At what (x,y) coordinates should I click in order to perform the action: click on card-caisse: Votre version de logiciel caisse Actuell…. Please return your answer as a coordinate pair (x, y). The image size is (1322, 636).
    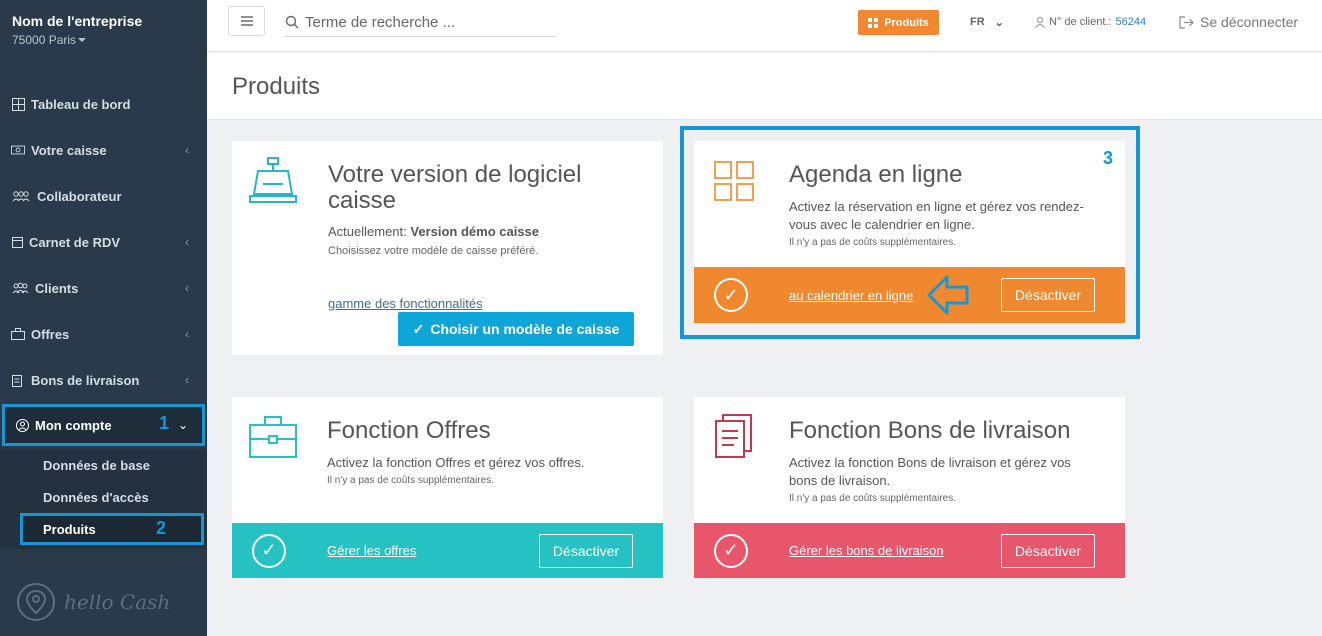
    Looking at the image, I should click on (447, 248).